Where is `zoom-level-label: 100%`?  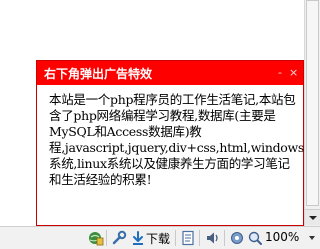 zoom-level-label: 100% is located at coordinates (282, 237).